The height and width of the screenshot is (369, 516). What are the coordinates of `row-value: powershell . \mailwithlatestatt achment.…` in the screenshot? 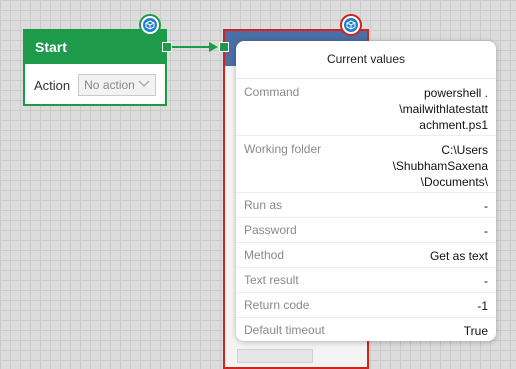 It's located at (443, 109).